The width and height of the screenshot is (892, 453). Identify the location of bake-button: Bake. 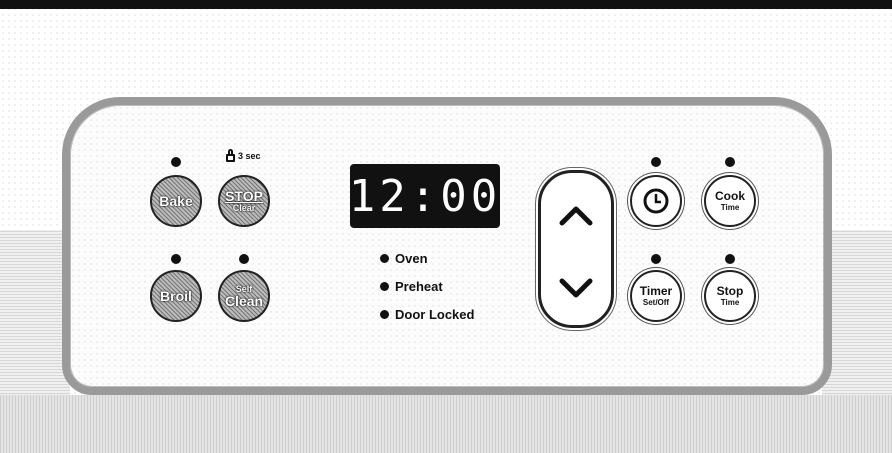
(176, 201).